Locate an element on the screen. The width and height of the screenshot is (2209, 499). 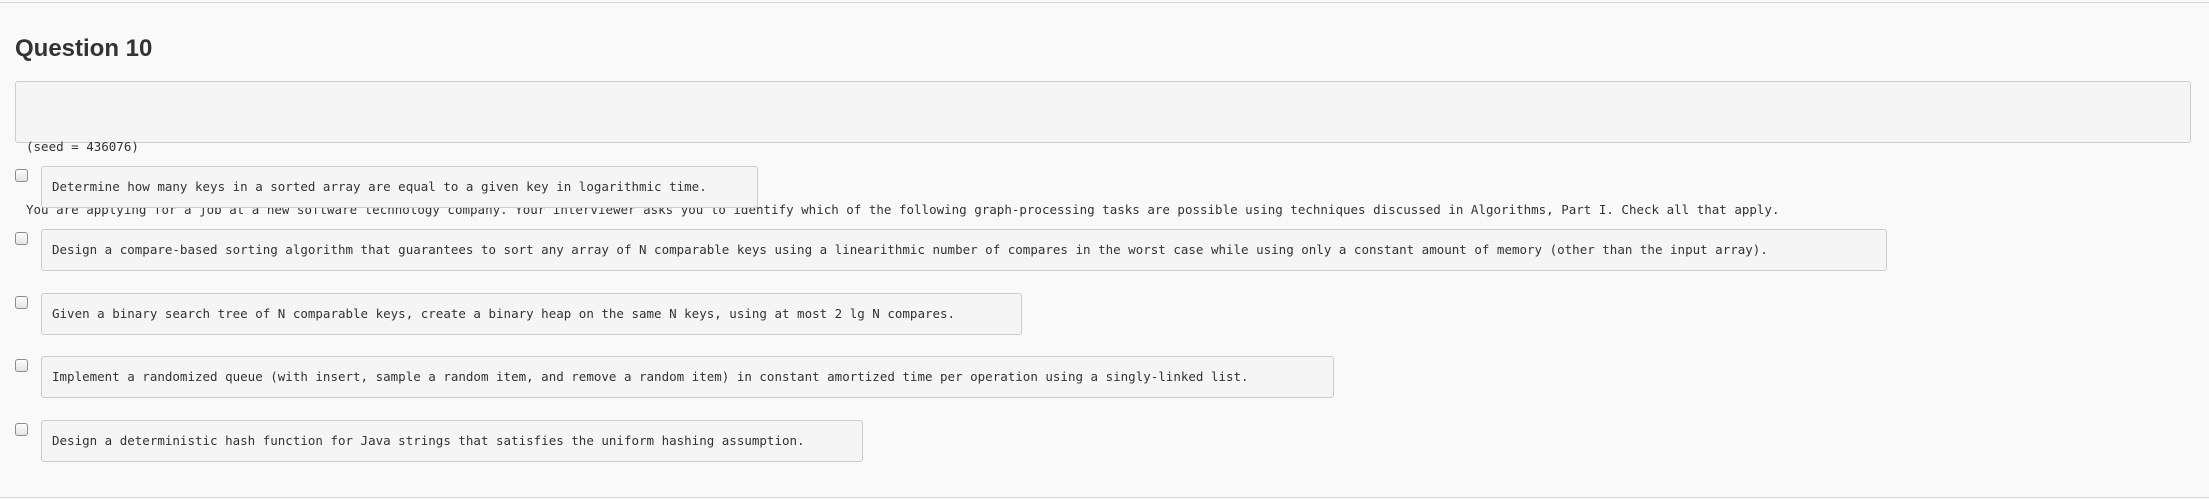
answer-option-2-checkbox is located at coordinates (21, 238).